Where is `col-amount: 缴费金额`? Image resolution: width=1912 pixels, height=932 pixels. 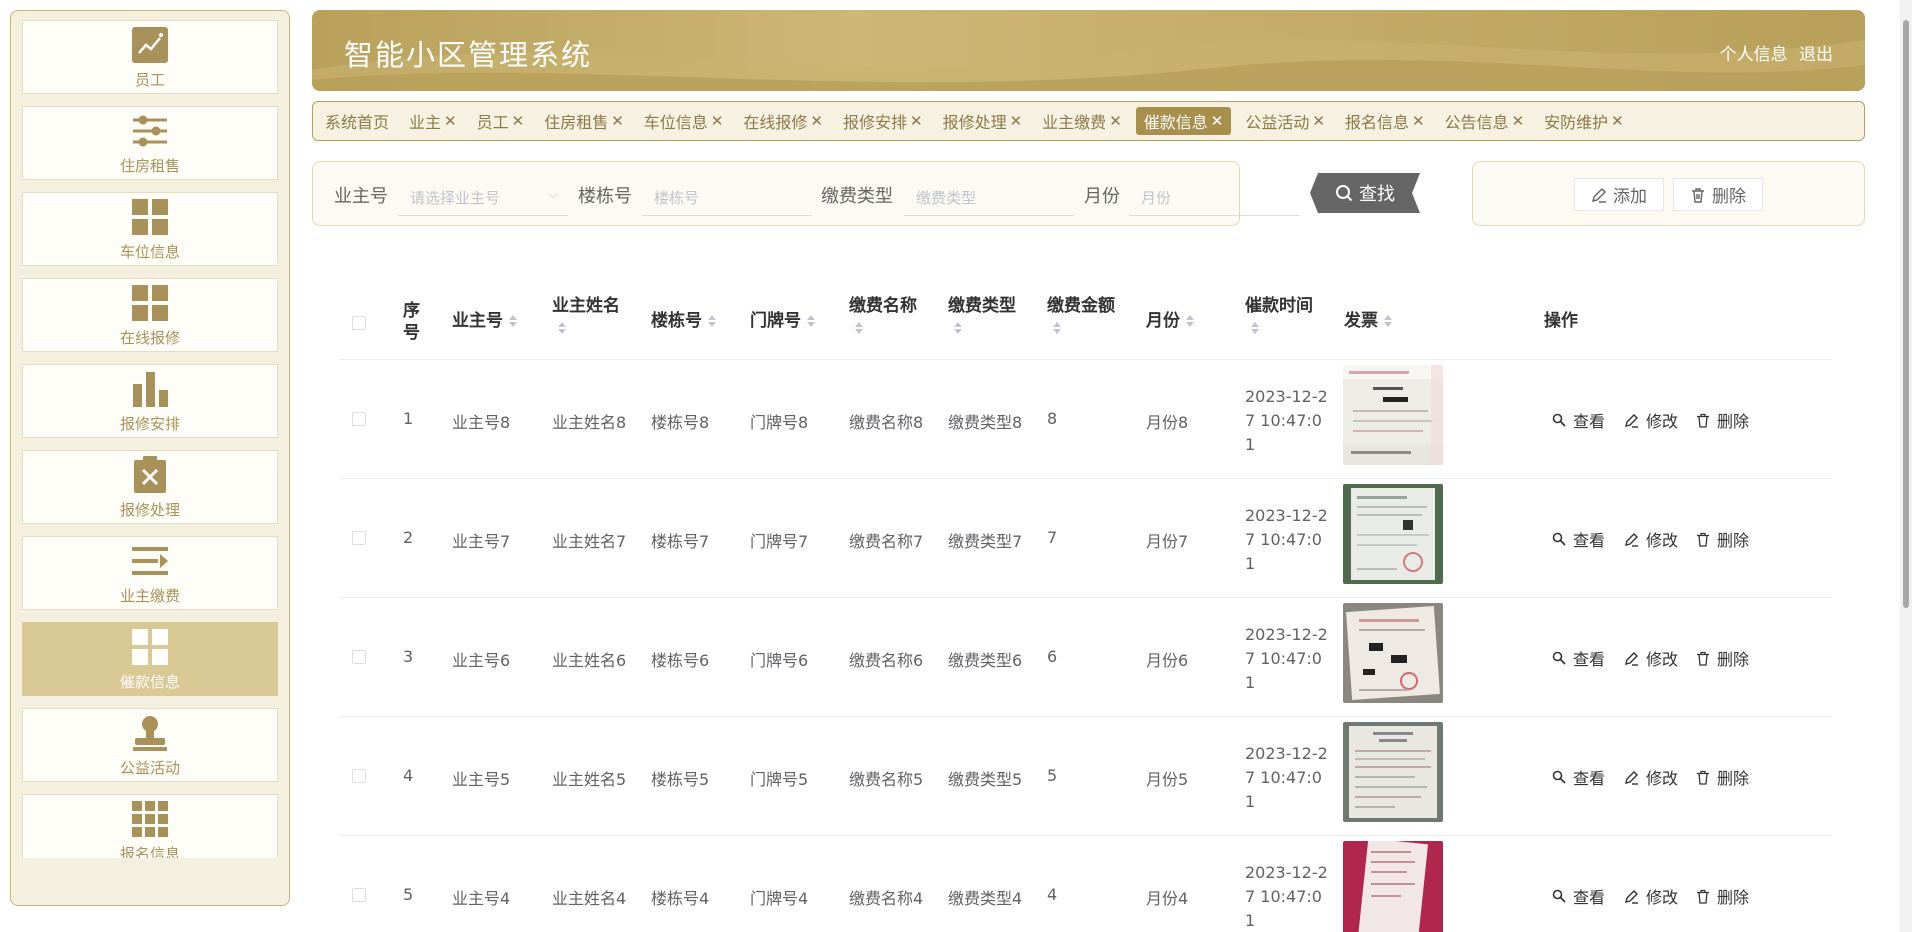 col-amount: 缴费金额 is located at coordinates (1081, 317).